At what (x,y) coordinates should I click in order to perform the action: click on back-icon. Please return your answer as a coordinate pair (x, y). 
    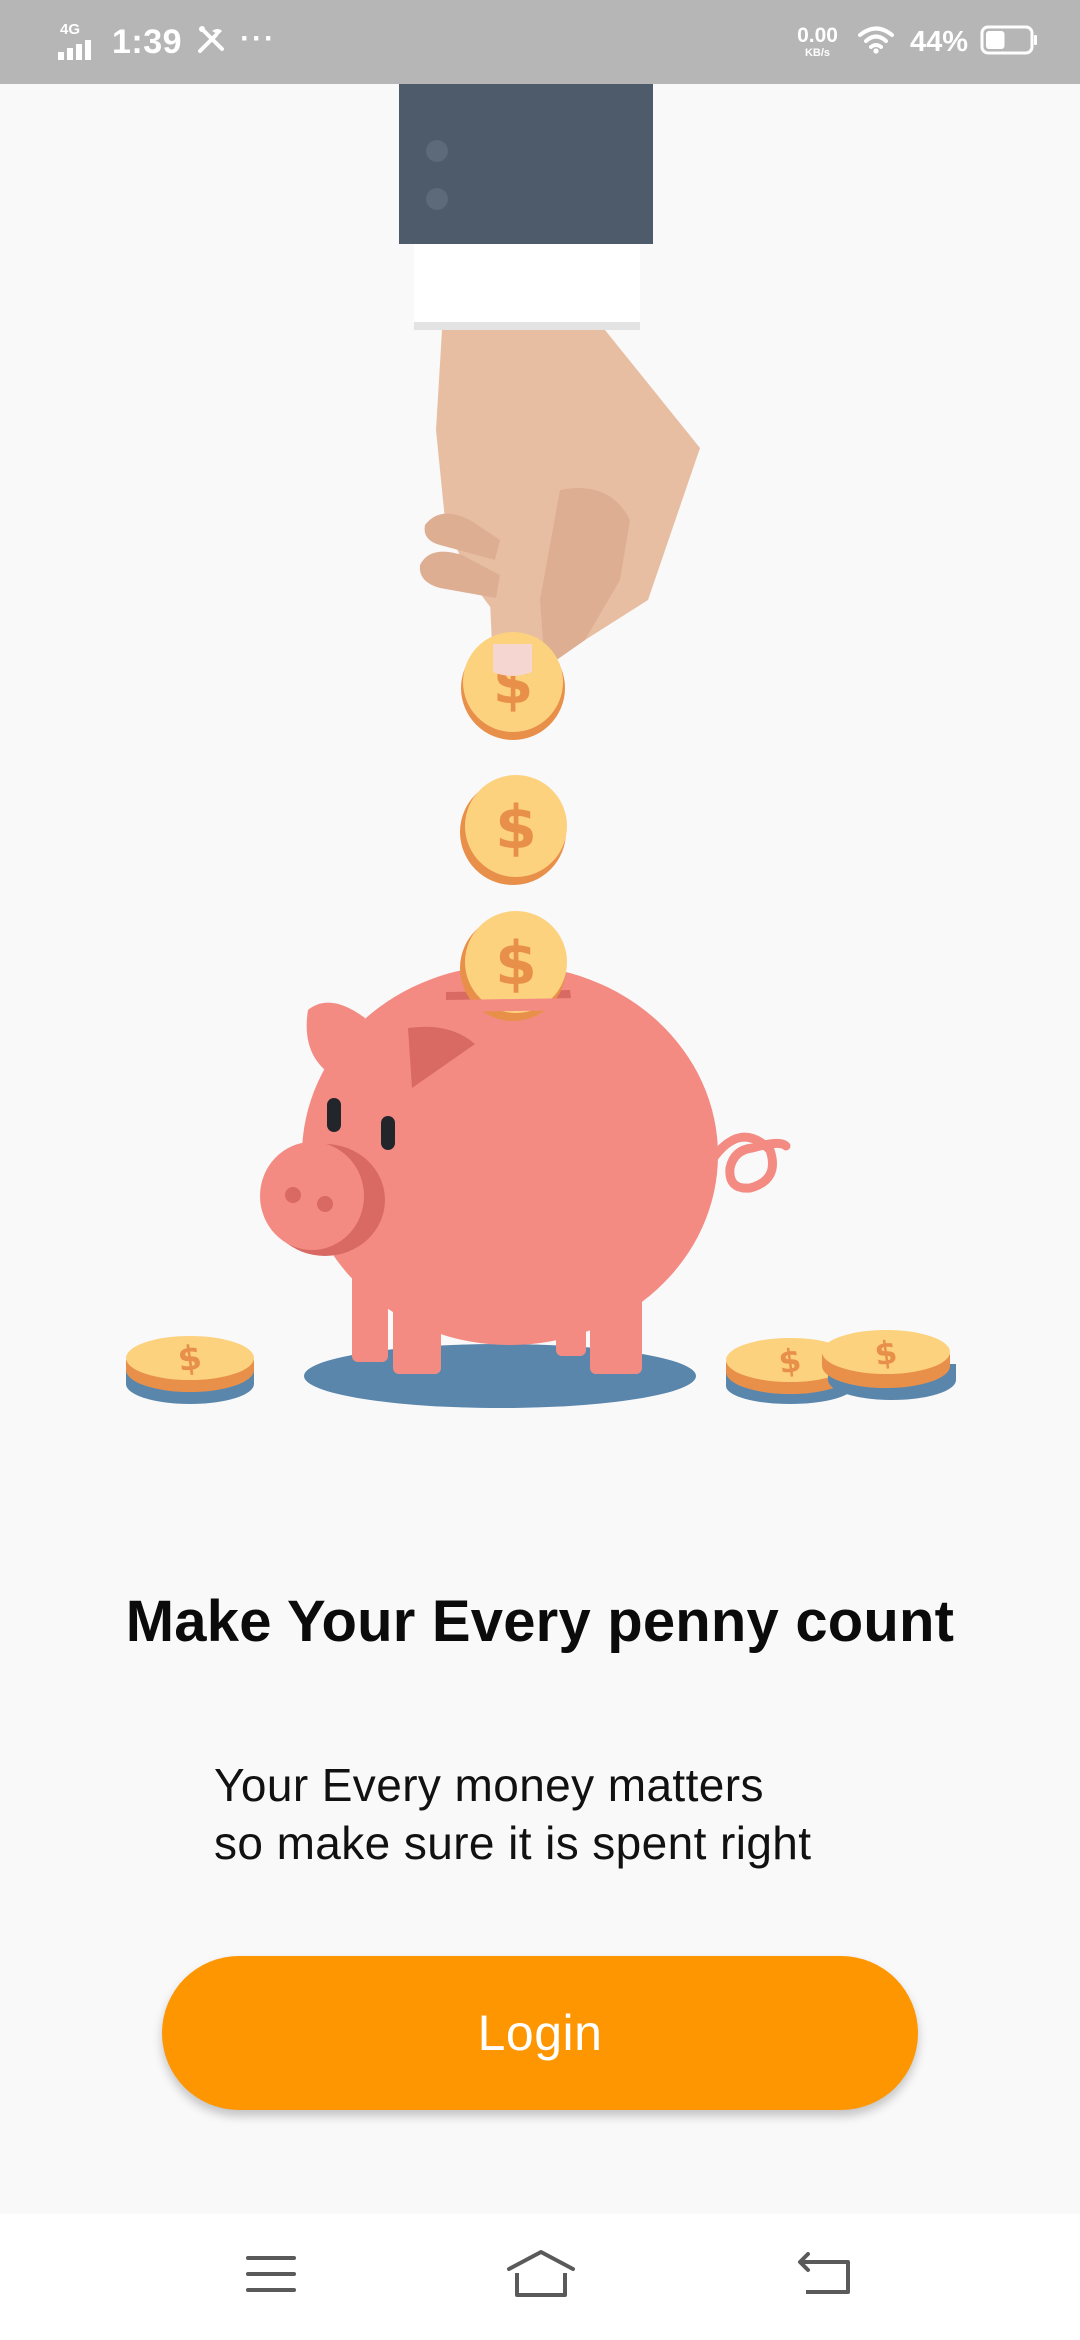
    Looking at the image, I should click on (825, 2276).